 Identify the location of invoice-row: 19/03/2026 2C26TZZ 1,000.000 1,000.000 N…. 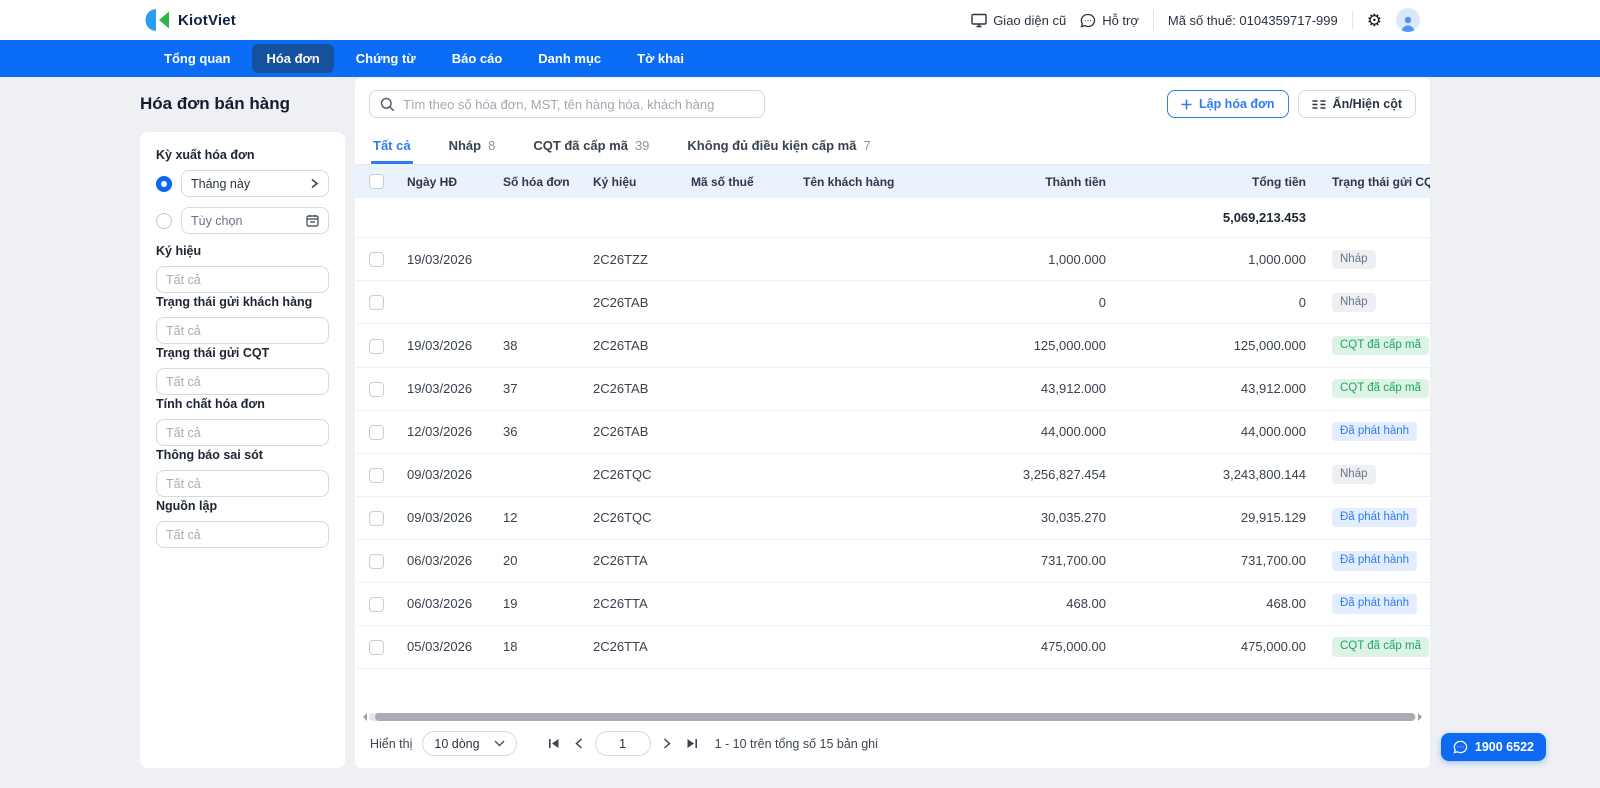
(892, 259).